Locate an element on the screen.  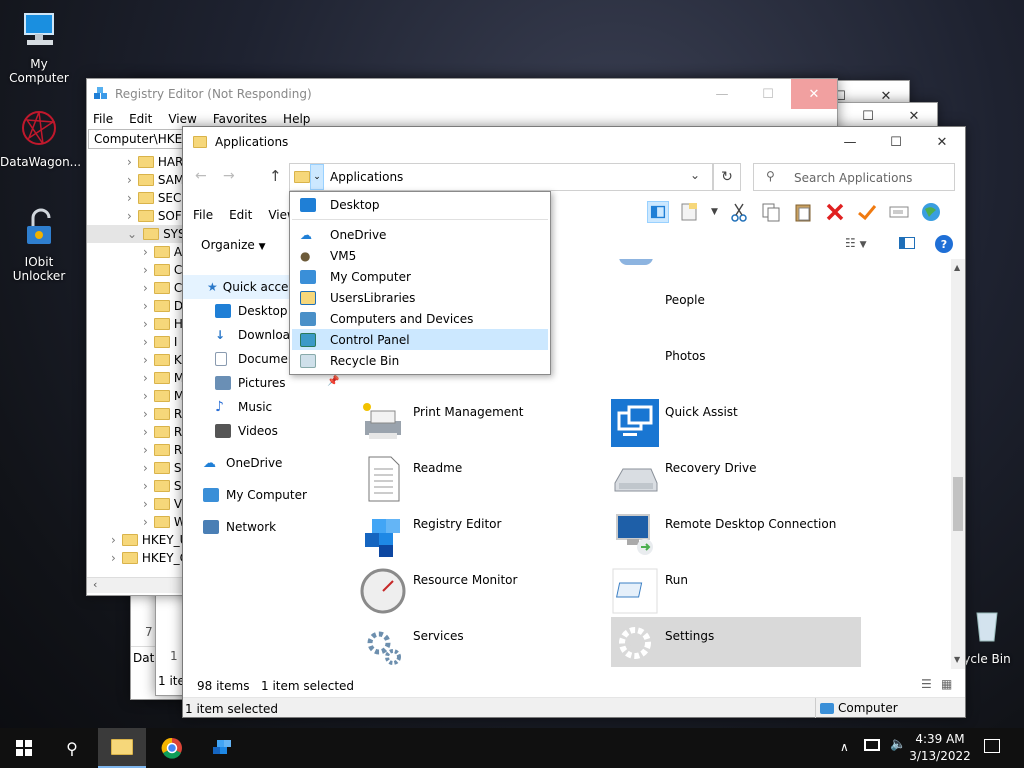
menu-favorites: Favorites is located at coordinates (240, 119).